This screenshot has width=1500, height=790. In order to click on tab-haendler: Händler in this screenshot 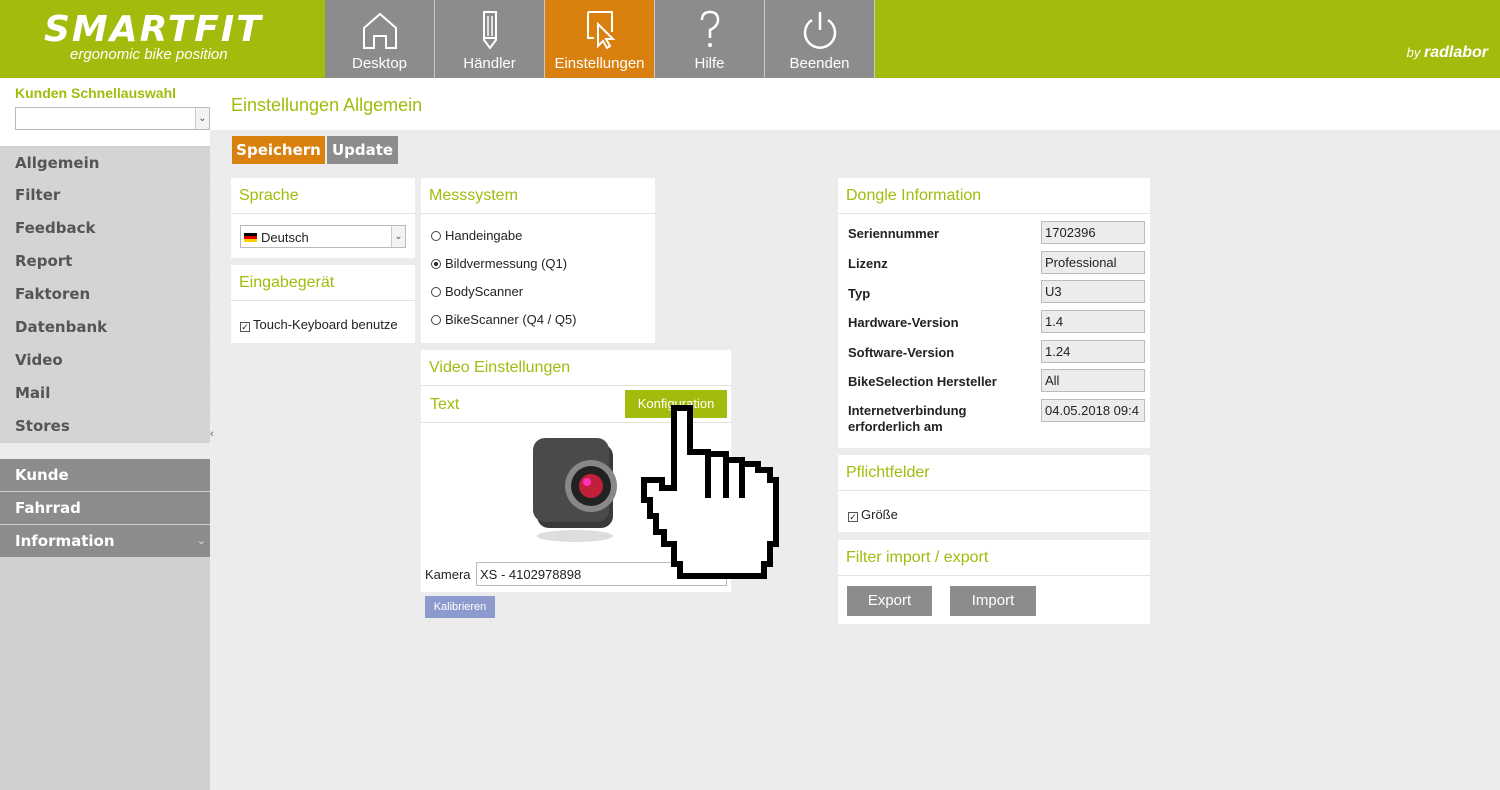, I will do `click(490, 39)`.